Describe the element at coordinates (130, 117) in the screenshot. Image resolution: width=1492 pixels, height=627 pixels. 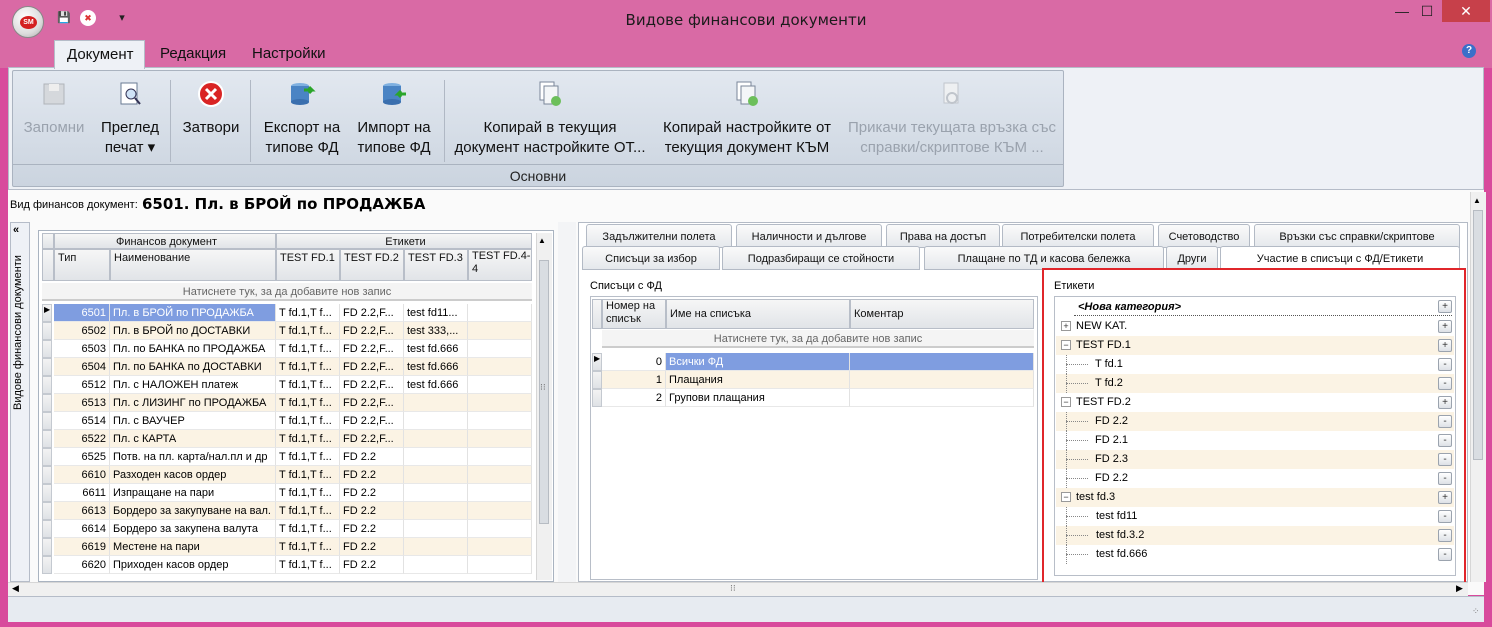
I see `print-preview-button: Преглед печат ▾` at that location.